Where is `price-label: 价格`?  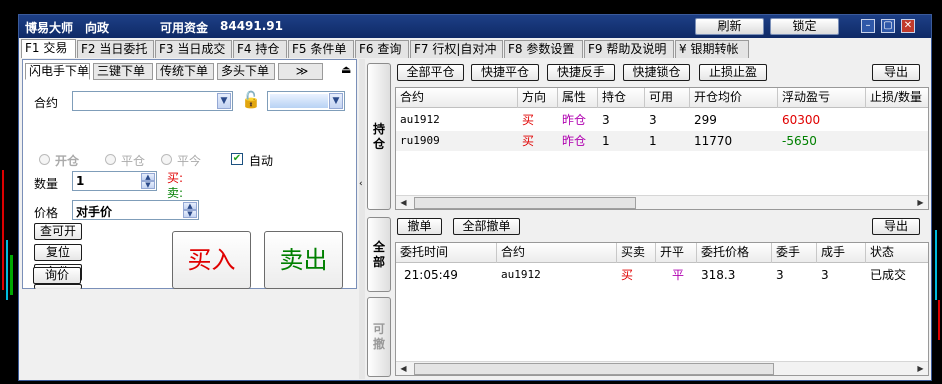 price-label: 价格 is located at coordinates (46, 213).